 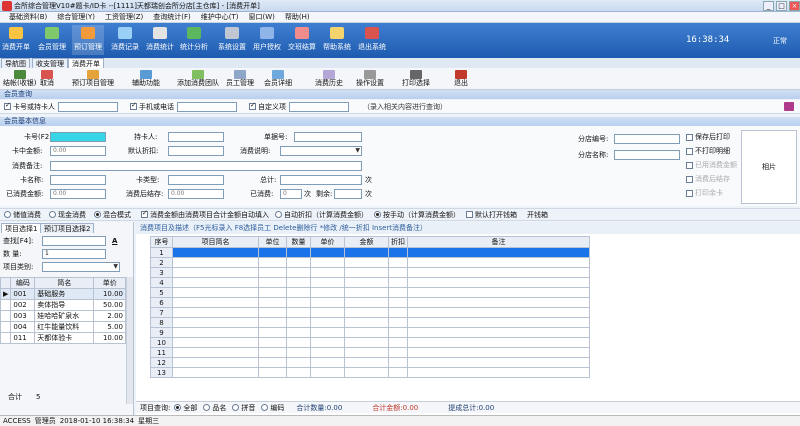 What do you see at coordinates (370, 79) in the screenshot?
I see `operation-settings-button: 操作设置` at bounding box center [370, 79].